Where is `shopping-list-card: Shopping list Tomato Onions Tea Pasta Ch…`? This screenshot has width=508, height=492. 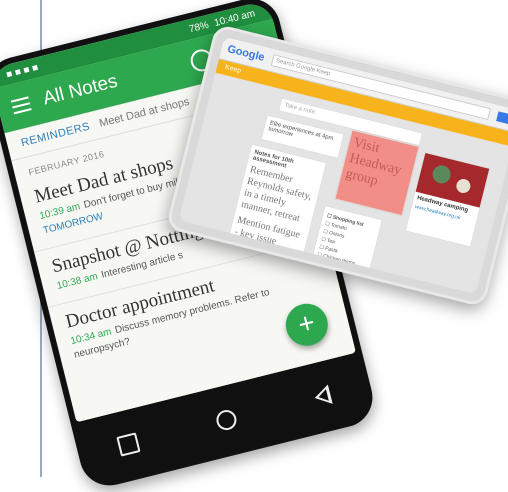 shopping-list-card: Shopping list Tomato Onions Tea Pasta Ch… is located at coordinates (346, 244).